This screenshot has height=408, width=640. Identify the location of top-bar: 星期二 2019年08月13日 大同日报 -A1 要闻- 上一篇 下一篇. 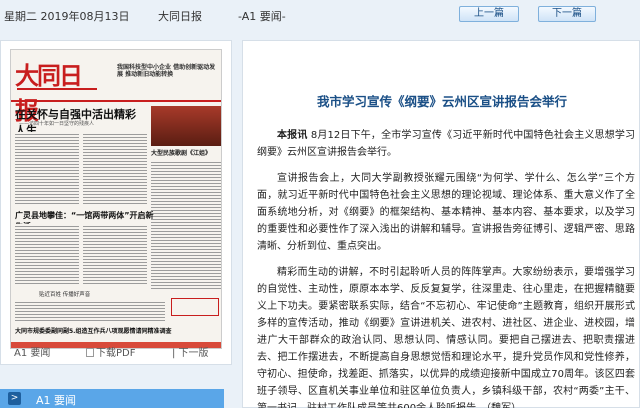
(320, 14).